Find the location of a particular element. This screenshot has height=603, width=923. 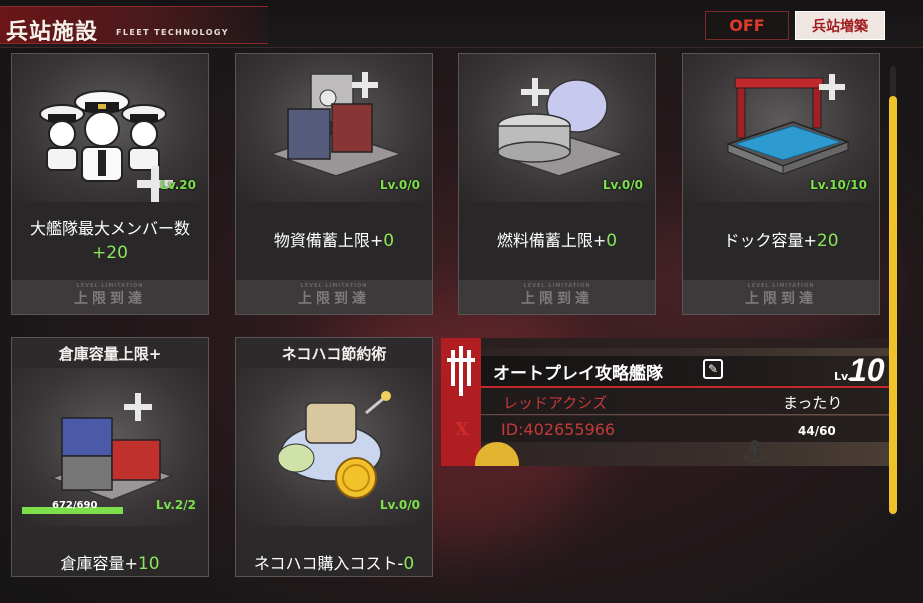

effect-value: 20 is located at coordinates (827, 241).